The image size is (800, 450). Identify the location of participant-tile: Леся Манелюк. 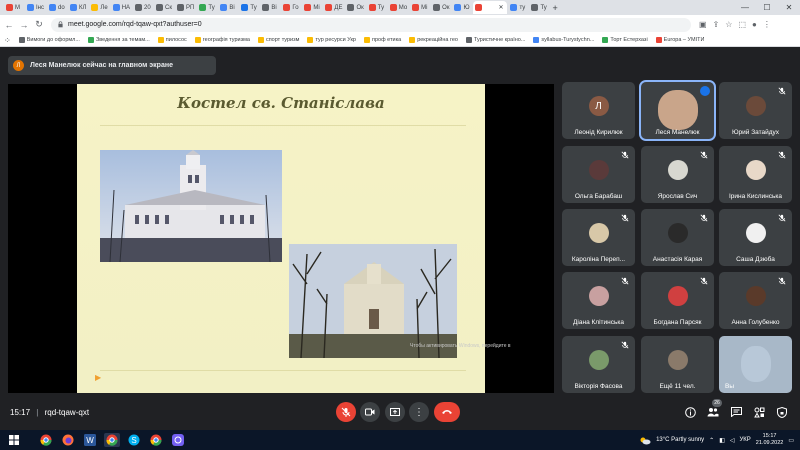
(677, 110).